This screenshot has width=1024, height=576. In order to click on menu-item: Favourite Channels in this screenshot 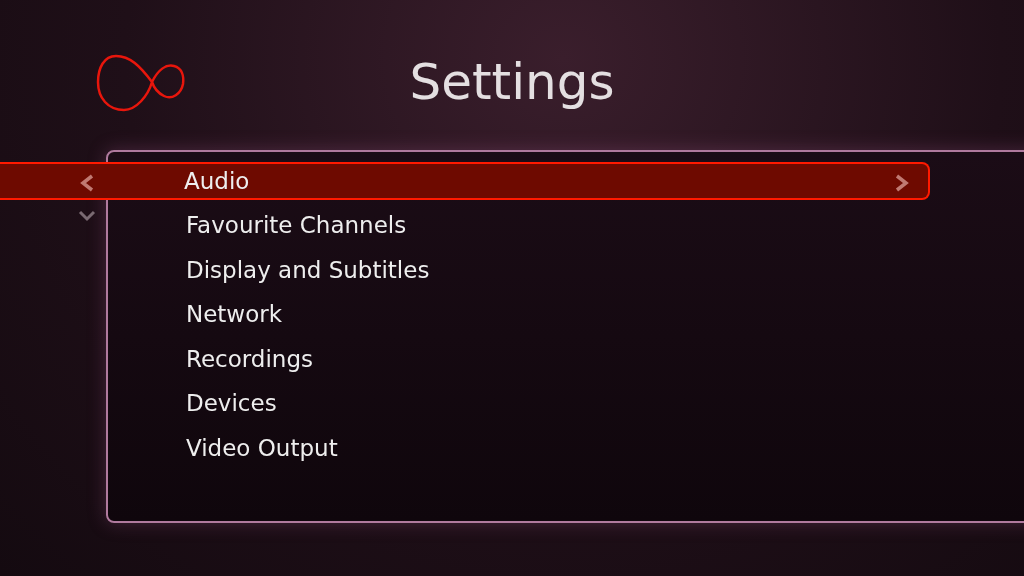, I will do `click(465, 225)`.